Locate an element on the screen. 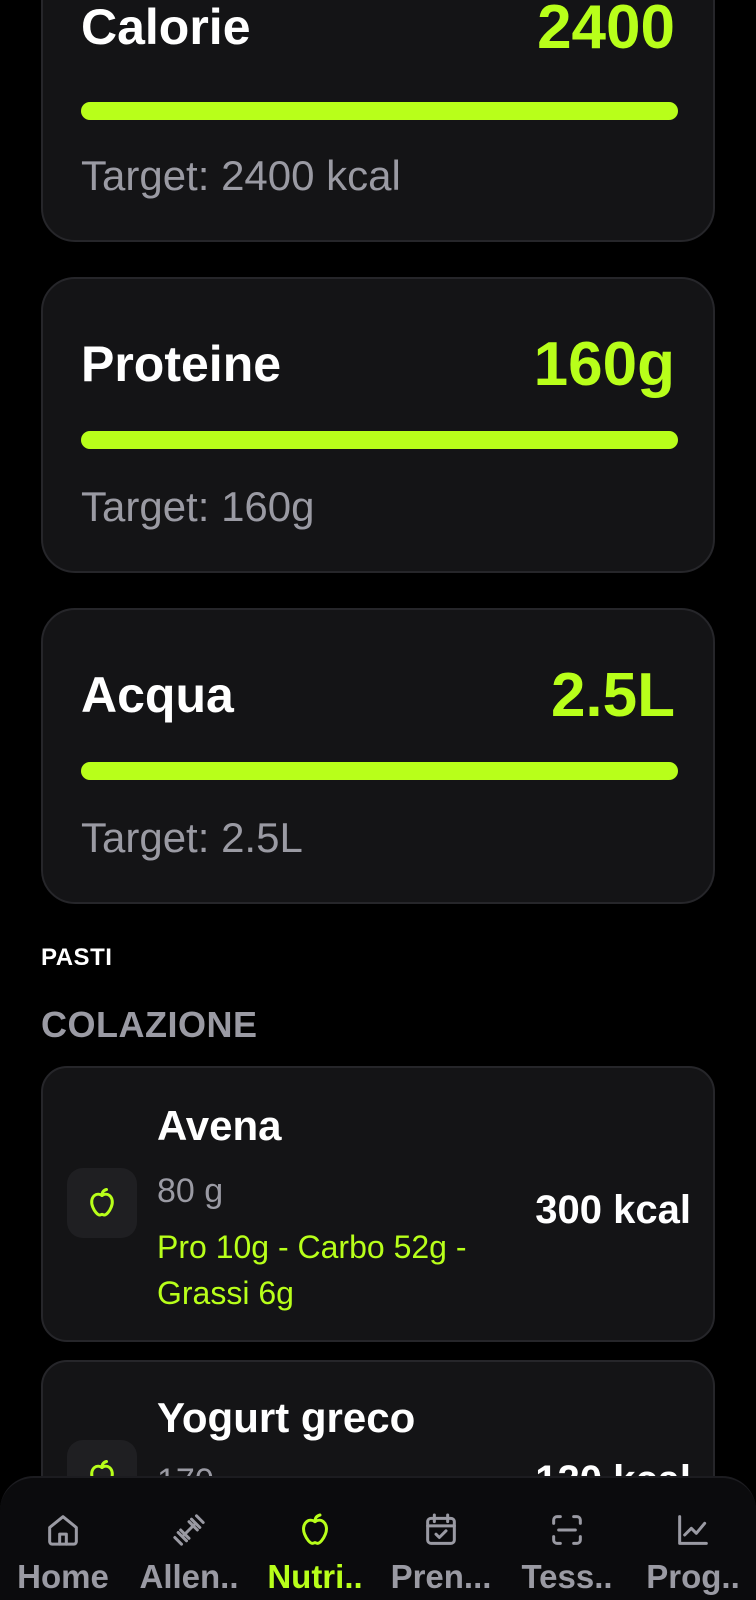 Image resolution: width=756 pixels, height=1600 pixels. water-label: Acqua is located at coordinates (157, 695).